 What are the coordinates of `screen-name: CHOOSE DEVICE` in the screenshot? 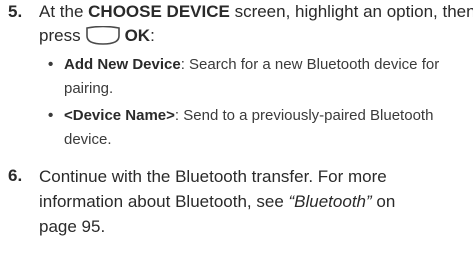 It's located at (159, 11).